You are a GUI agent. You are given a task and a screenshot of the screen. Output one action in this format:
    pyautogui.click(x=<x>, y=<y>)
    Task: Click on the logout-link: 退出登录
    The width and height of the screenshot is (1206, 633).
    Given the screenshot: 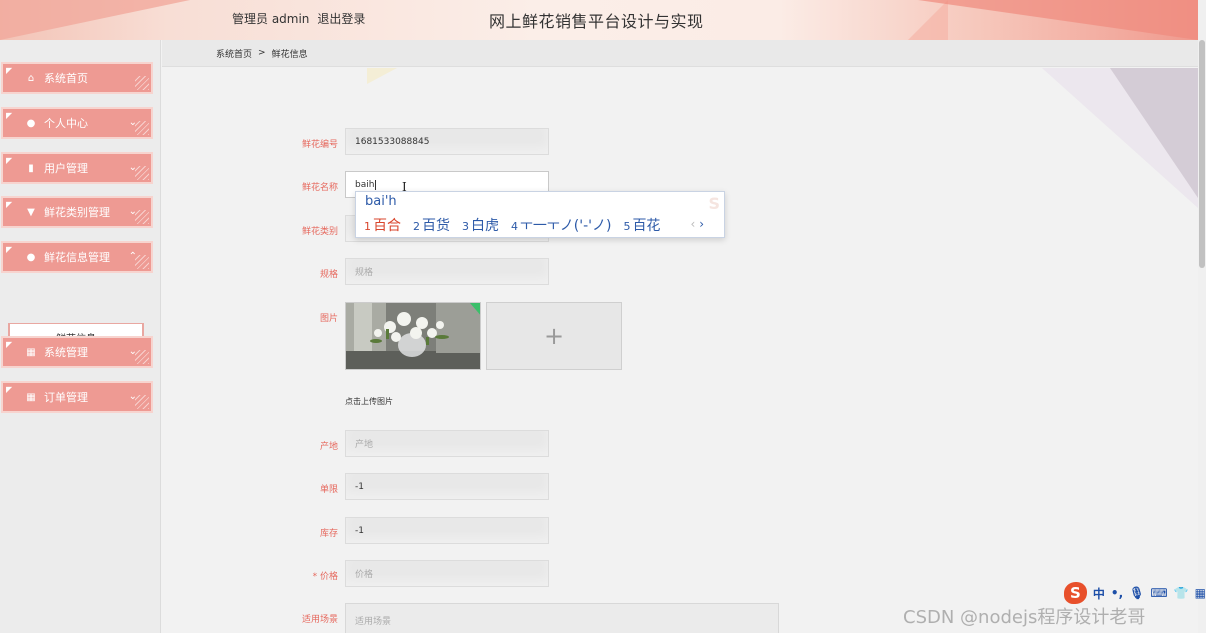 What is the action you would take?
    pyautogui.click(x=341, y=18)
    